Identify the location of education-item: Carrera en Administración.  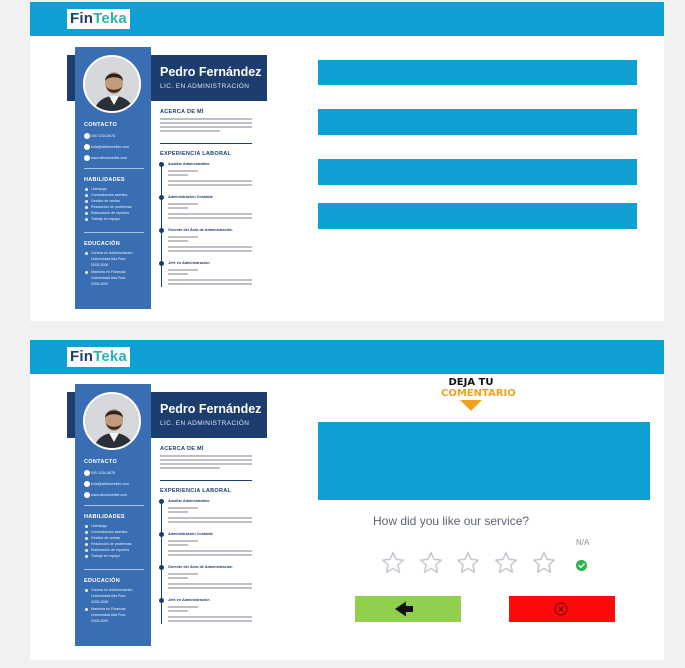
(112, 253).